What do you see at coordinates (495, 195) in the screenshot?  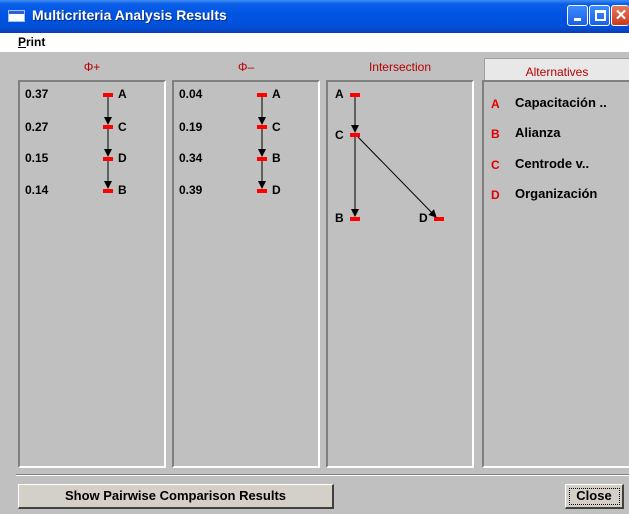 I see `alternative-letter: D` at bounding box center [495, 195].